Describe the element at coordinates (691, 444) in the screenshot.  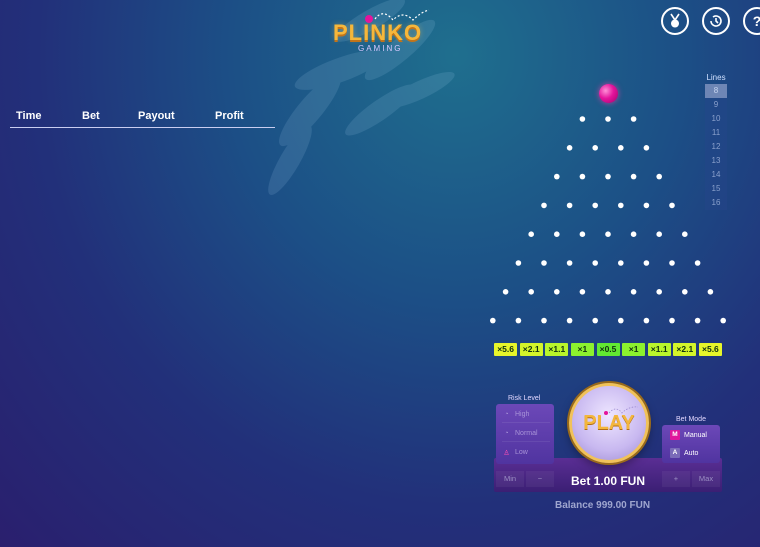
I see `bet-mode-box: M Manual A Auto` at that location.